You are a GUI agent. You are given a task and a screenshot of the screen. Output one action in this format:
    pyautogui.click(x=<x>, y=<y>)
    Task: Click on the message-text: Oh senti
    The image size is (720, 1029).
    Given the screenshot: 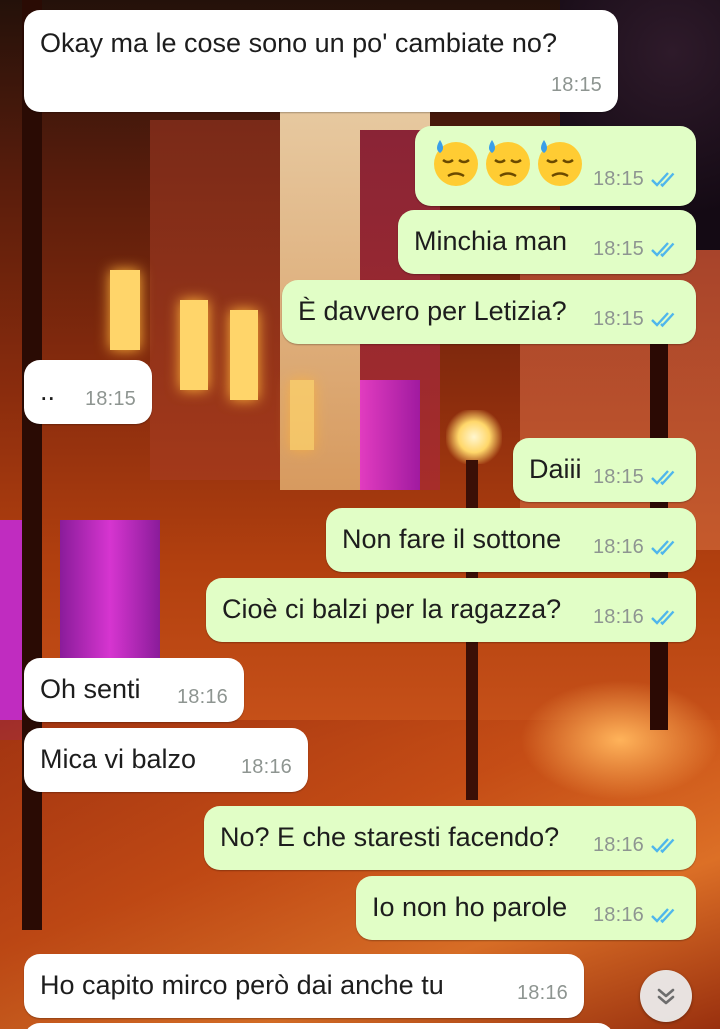 What is the action you would take?
    pyautogui.click(x=90, y=689)
    